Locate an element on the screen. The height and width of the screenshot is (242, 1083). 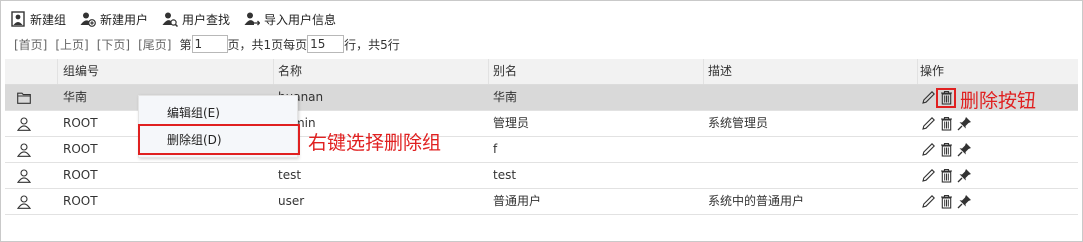
import-users-label: 导入用户信息 is located at coordinates (300, 19).